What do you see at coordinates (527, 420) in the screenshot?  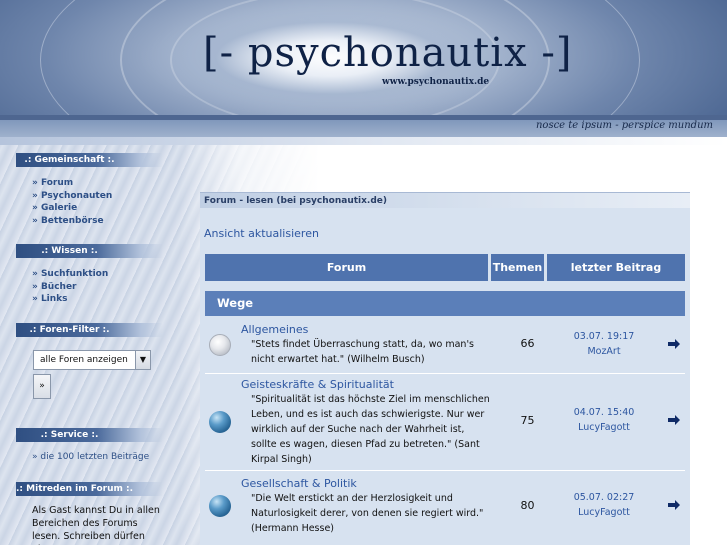 I see `forum-topic-count: 75` at bounding box center [527, 420].